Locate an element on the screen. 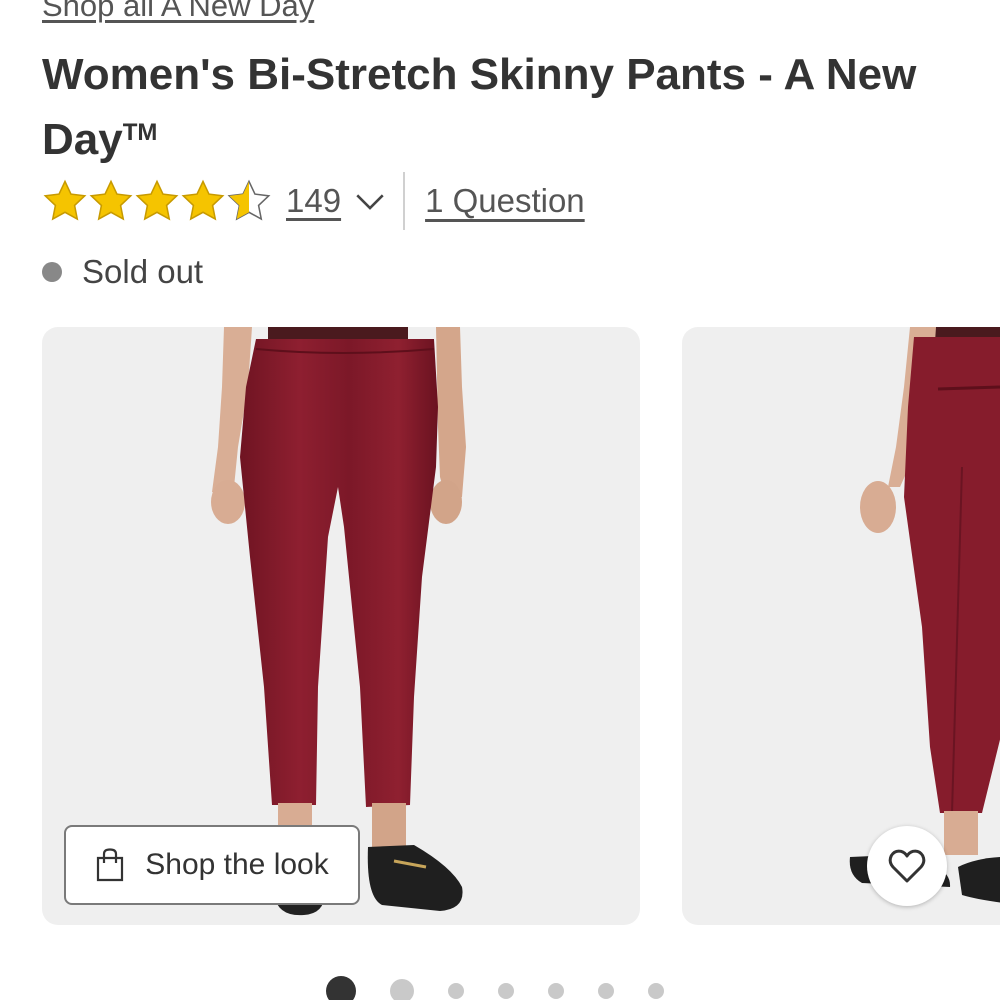 This screenshot has width=1000, height=1000. product-photo-back is located at coordinates (924, 615).